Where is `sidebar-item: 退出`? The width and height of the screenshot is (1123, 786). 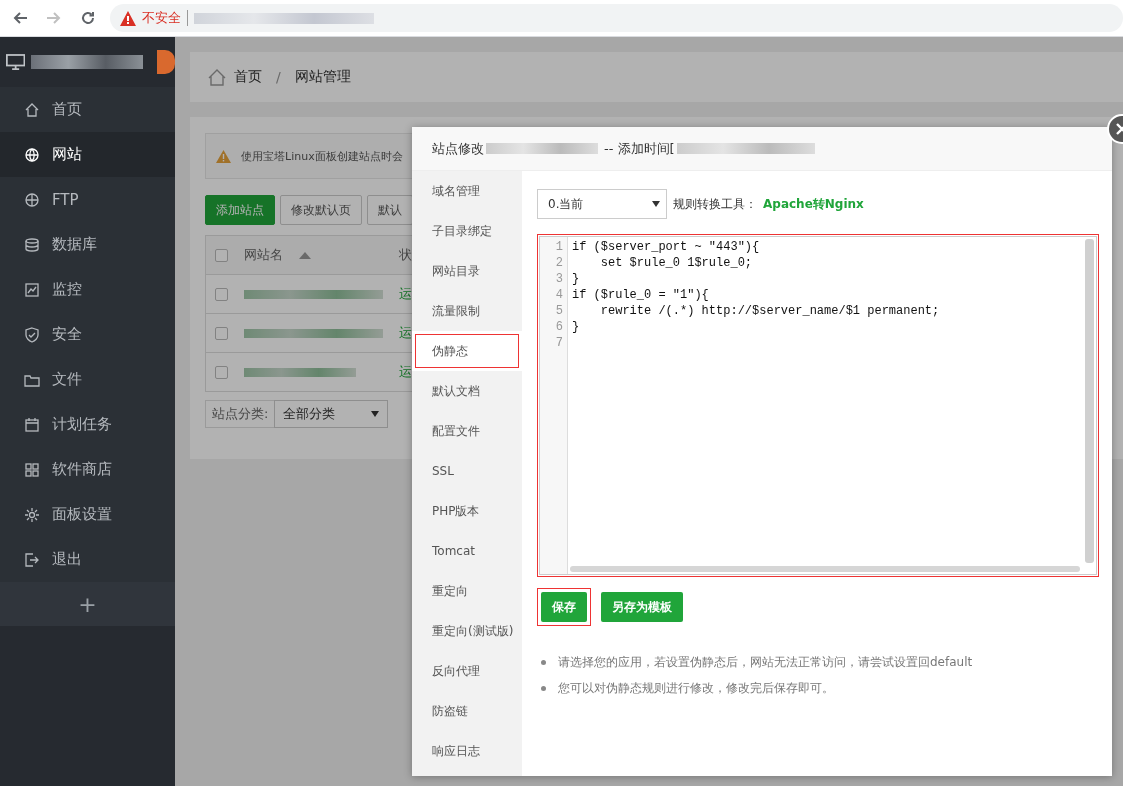 sidebar-item: 退出 is located at coordinates (87, 559).